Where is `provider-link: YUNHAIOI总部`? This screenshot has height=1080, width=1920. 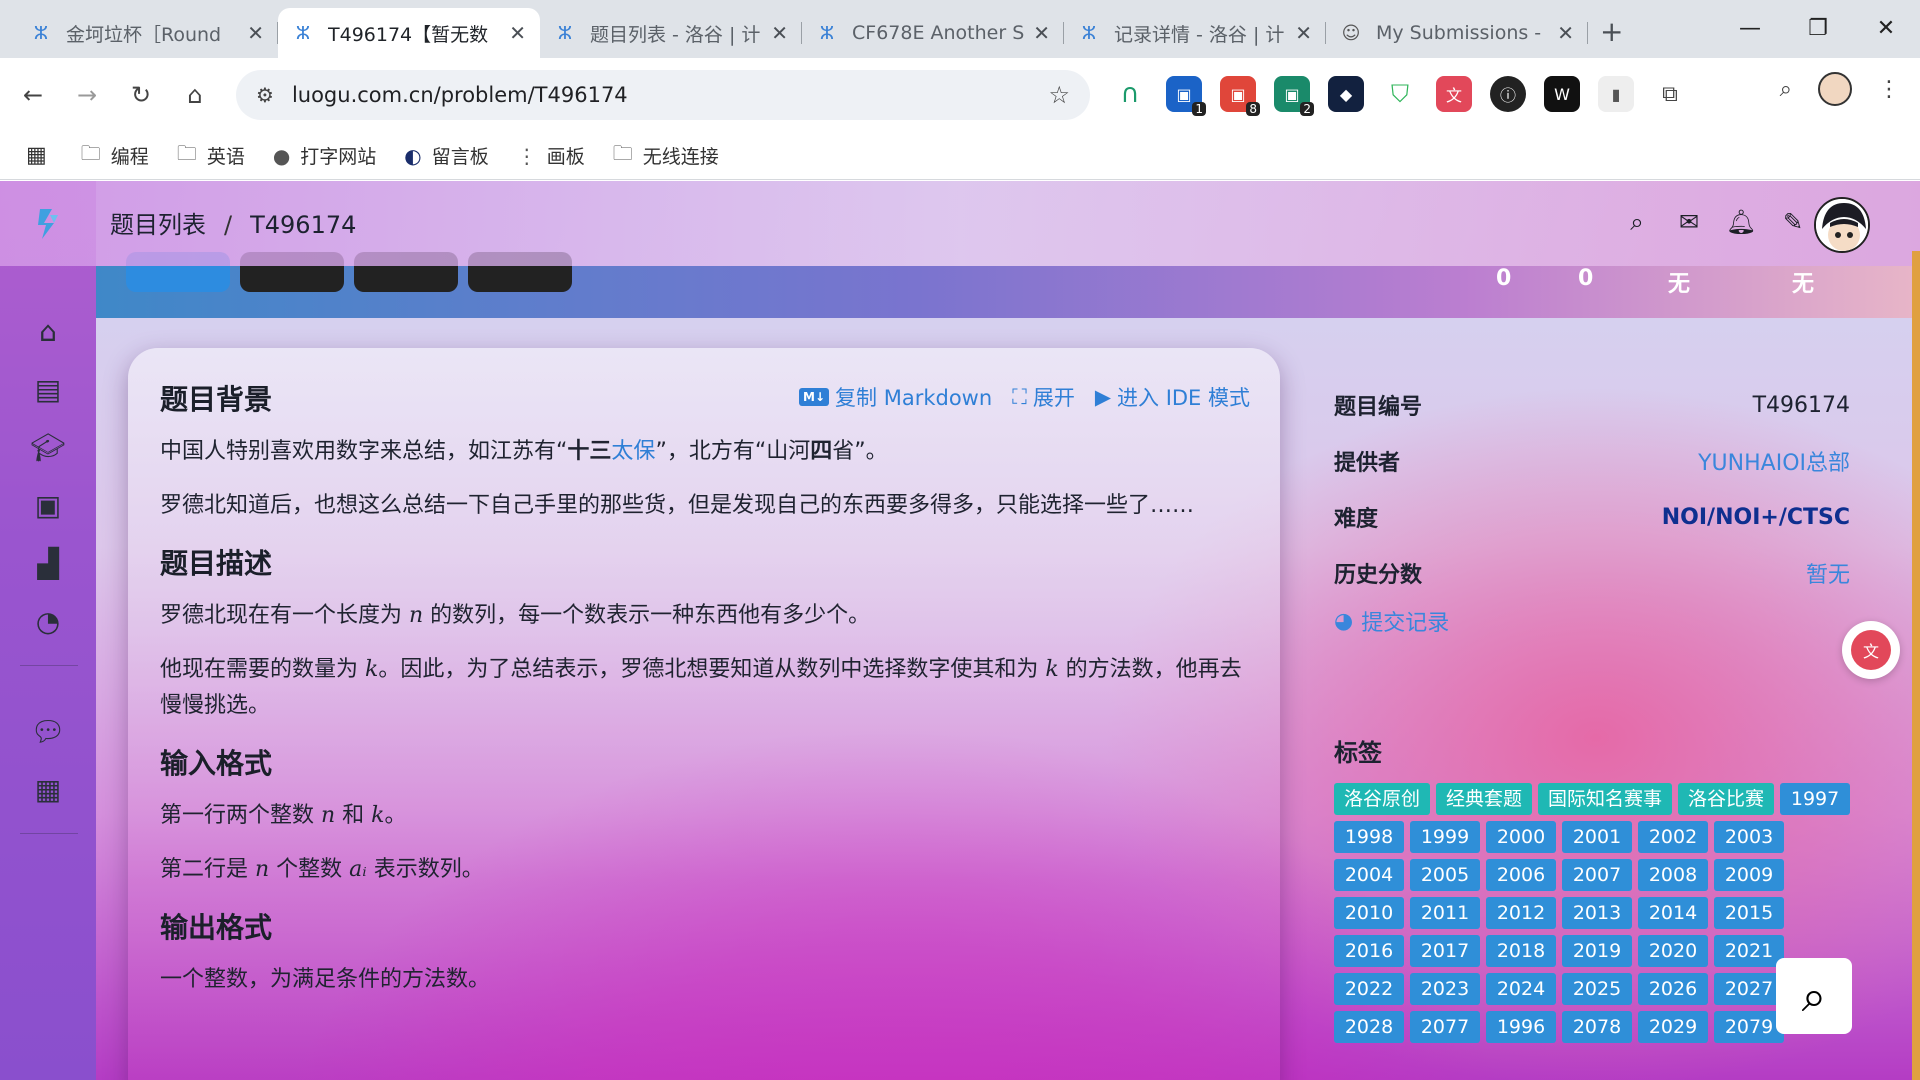 provider-link: YUNHAIOI总部 is located at coordinates (1774, 461).